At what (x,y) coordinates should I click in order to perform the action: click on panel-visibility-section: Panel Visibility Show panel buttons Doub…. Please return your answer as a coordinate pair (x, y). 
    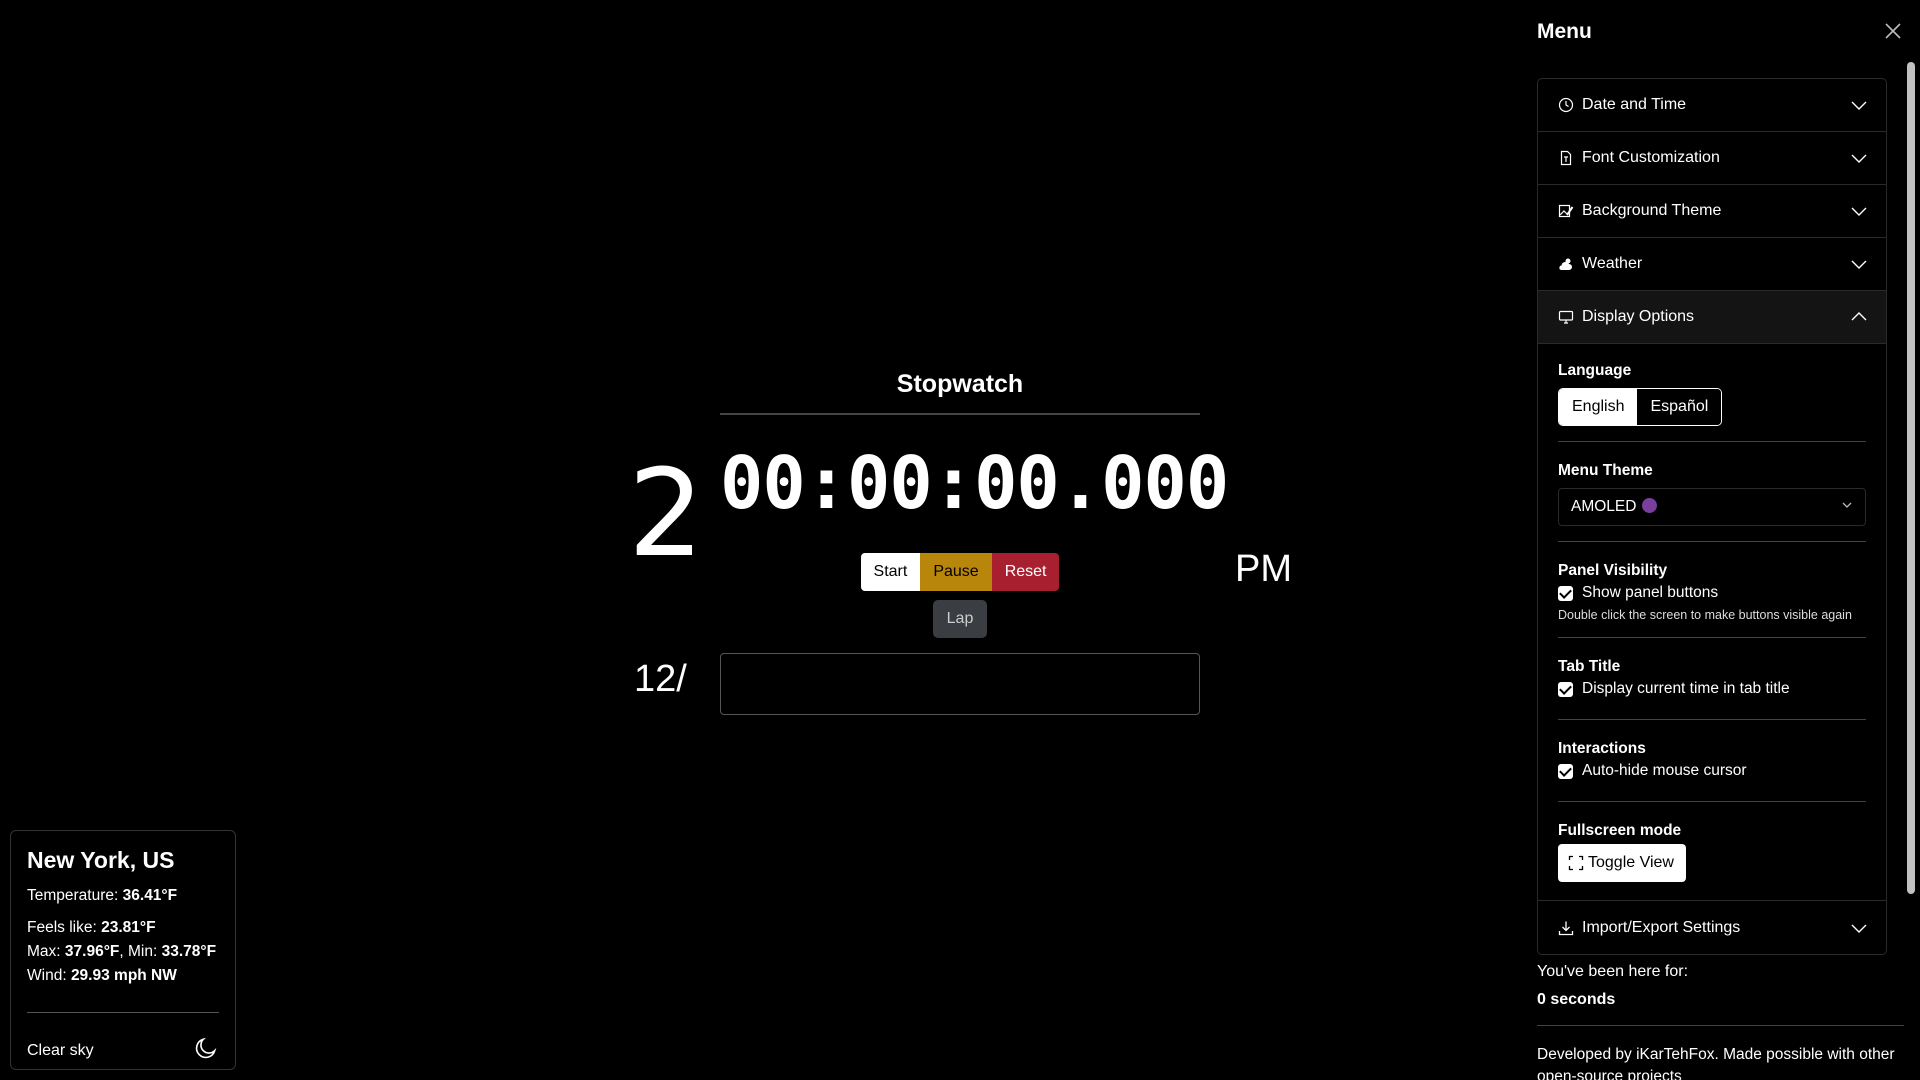
    Looking at the image, I should click on (1712, 600).